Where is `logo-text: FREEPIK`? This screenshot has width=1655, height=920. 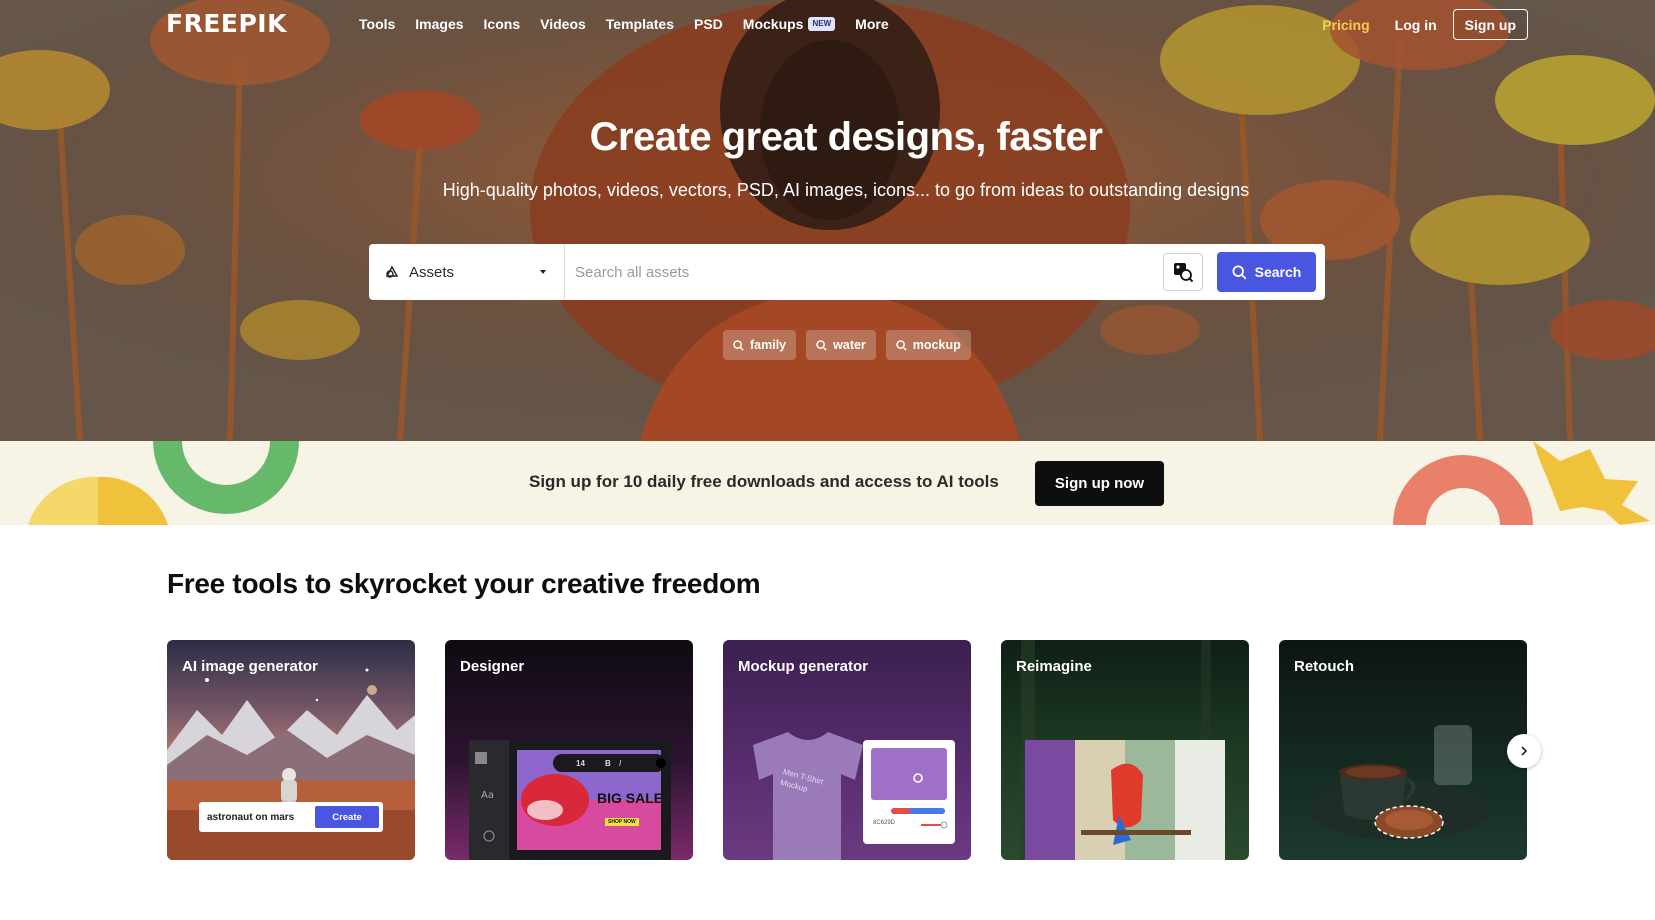 logo-text: FREEPIK is located at coordinates (226, 23).